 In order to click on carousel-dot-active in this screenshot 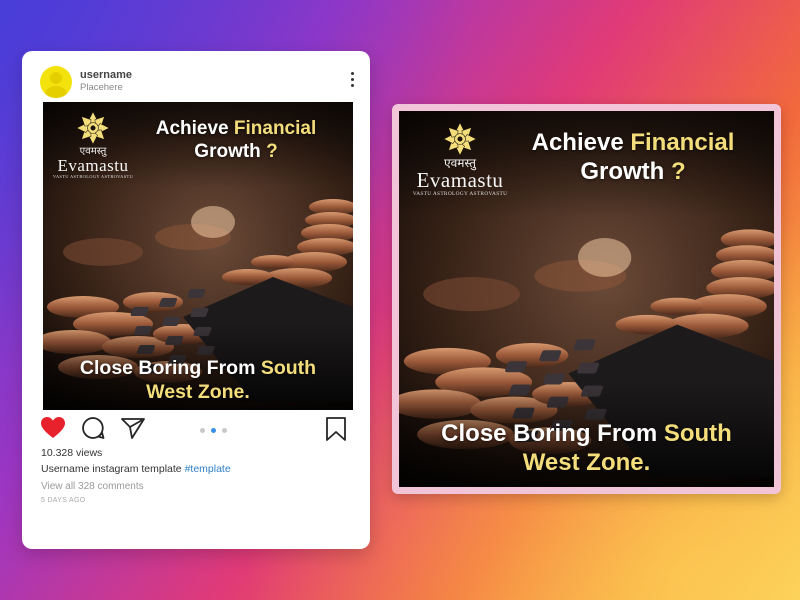, I will do `click(213, 430)`.